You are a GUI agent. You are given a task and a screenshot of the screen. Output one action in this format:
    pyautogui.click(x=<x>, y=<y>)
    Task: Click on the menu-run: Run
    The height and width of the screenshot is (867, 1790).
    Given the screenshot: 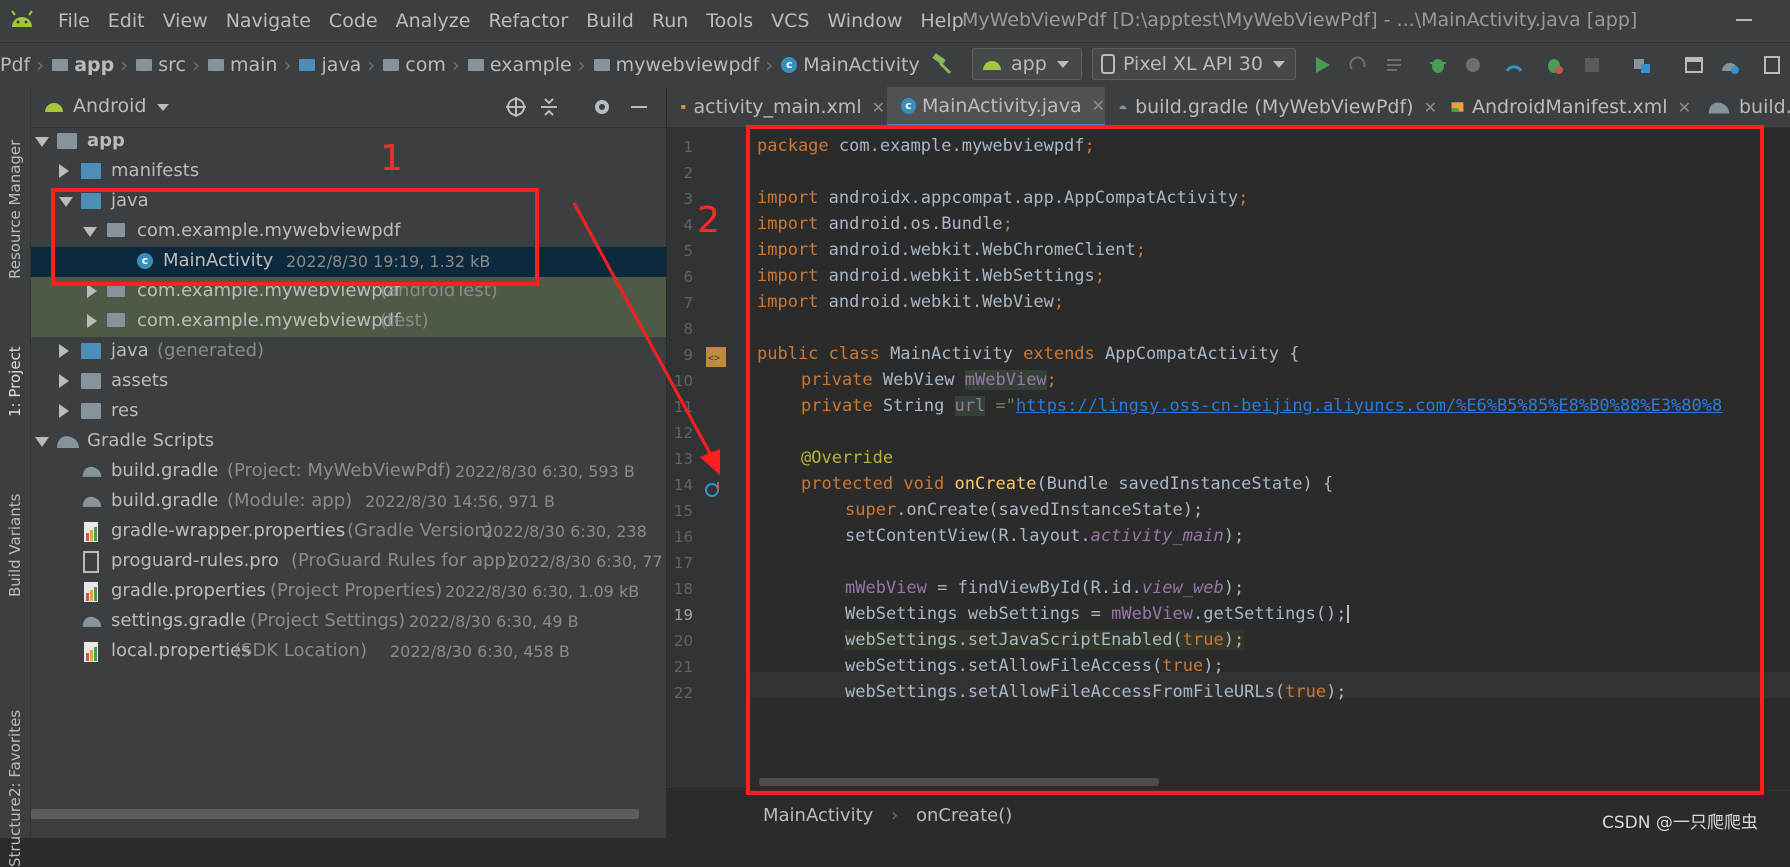 What is the action you would take?
    pyautogui.click(x=670, y=21)
    